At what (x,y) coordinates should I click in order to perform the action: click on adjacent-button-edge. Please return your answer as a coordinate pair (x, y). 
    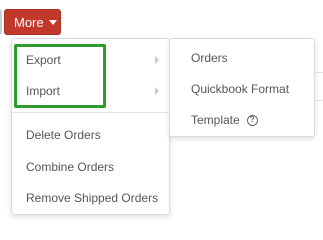
    Looking at the image, I should click on (1, 22).